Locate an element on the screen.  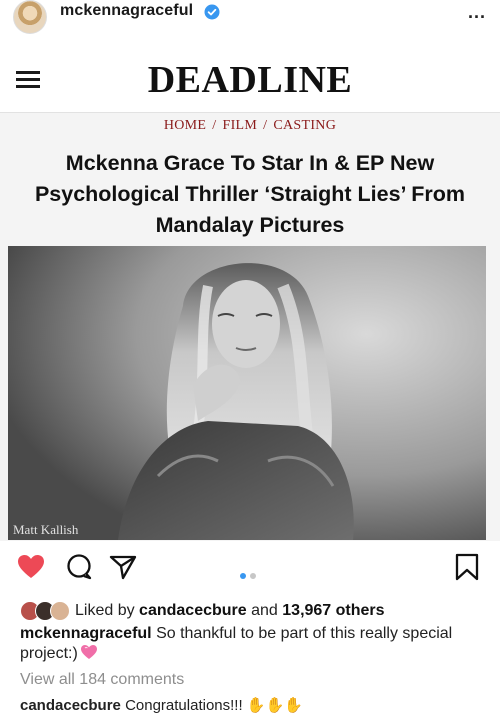
site-logo: DEADLINE is located at coordinates (250, 80).